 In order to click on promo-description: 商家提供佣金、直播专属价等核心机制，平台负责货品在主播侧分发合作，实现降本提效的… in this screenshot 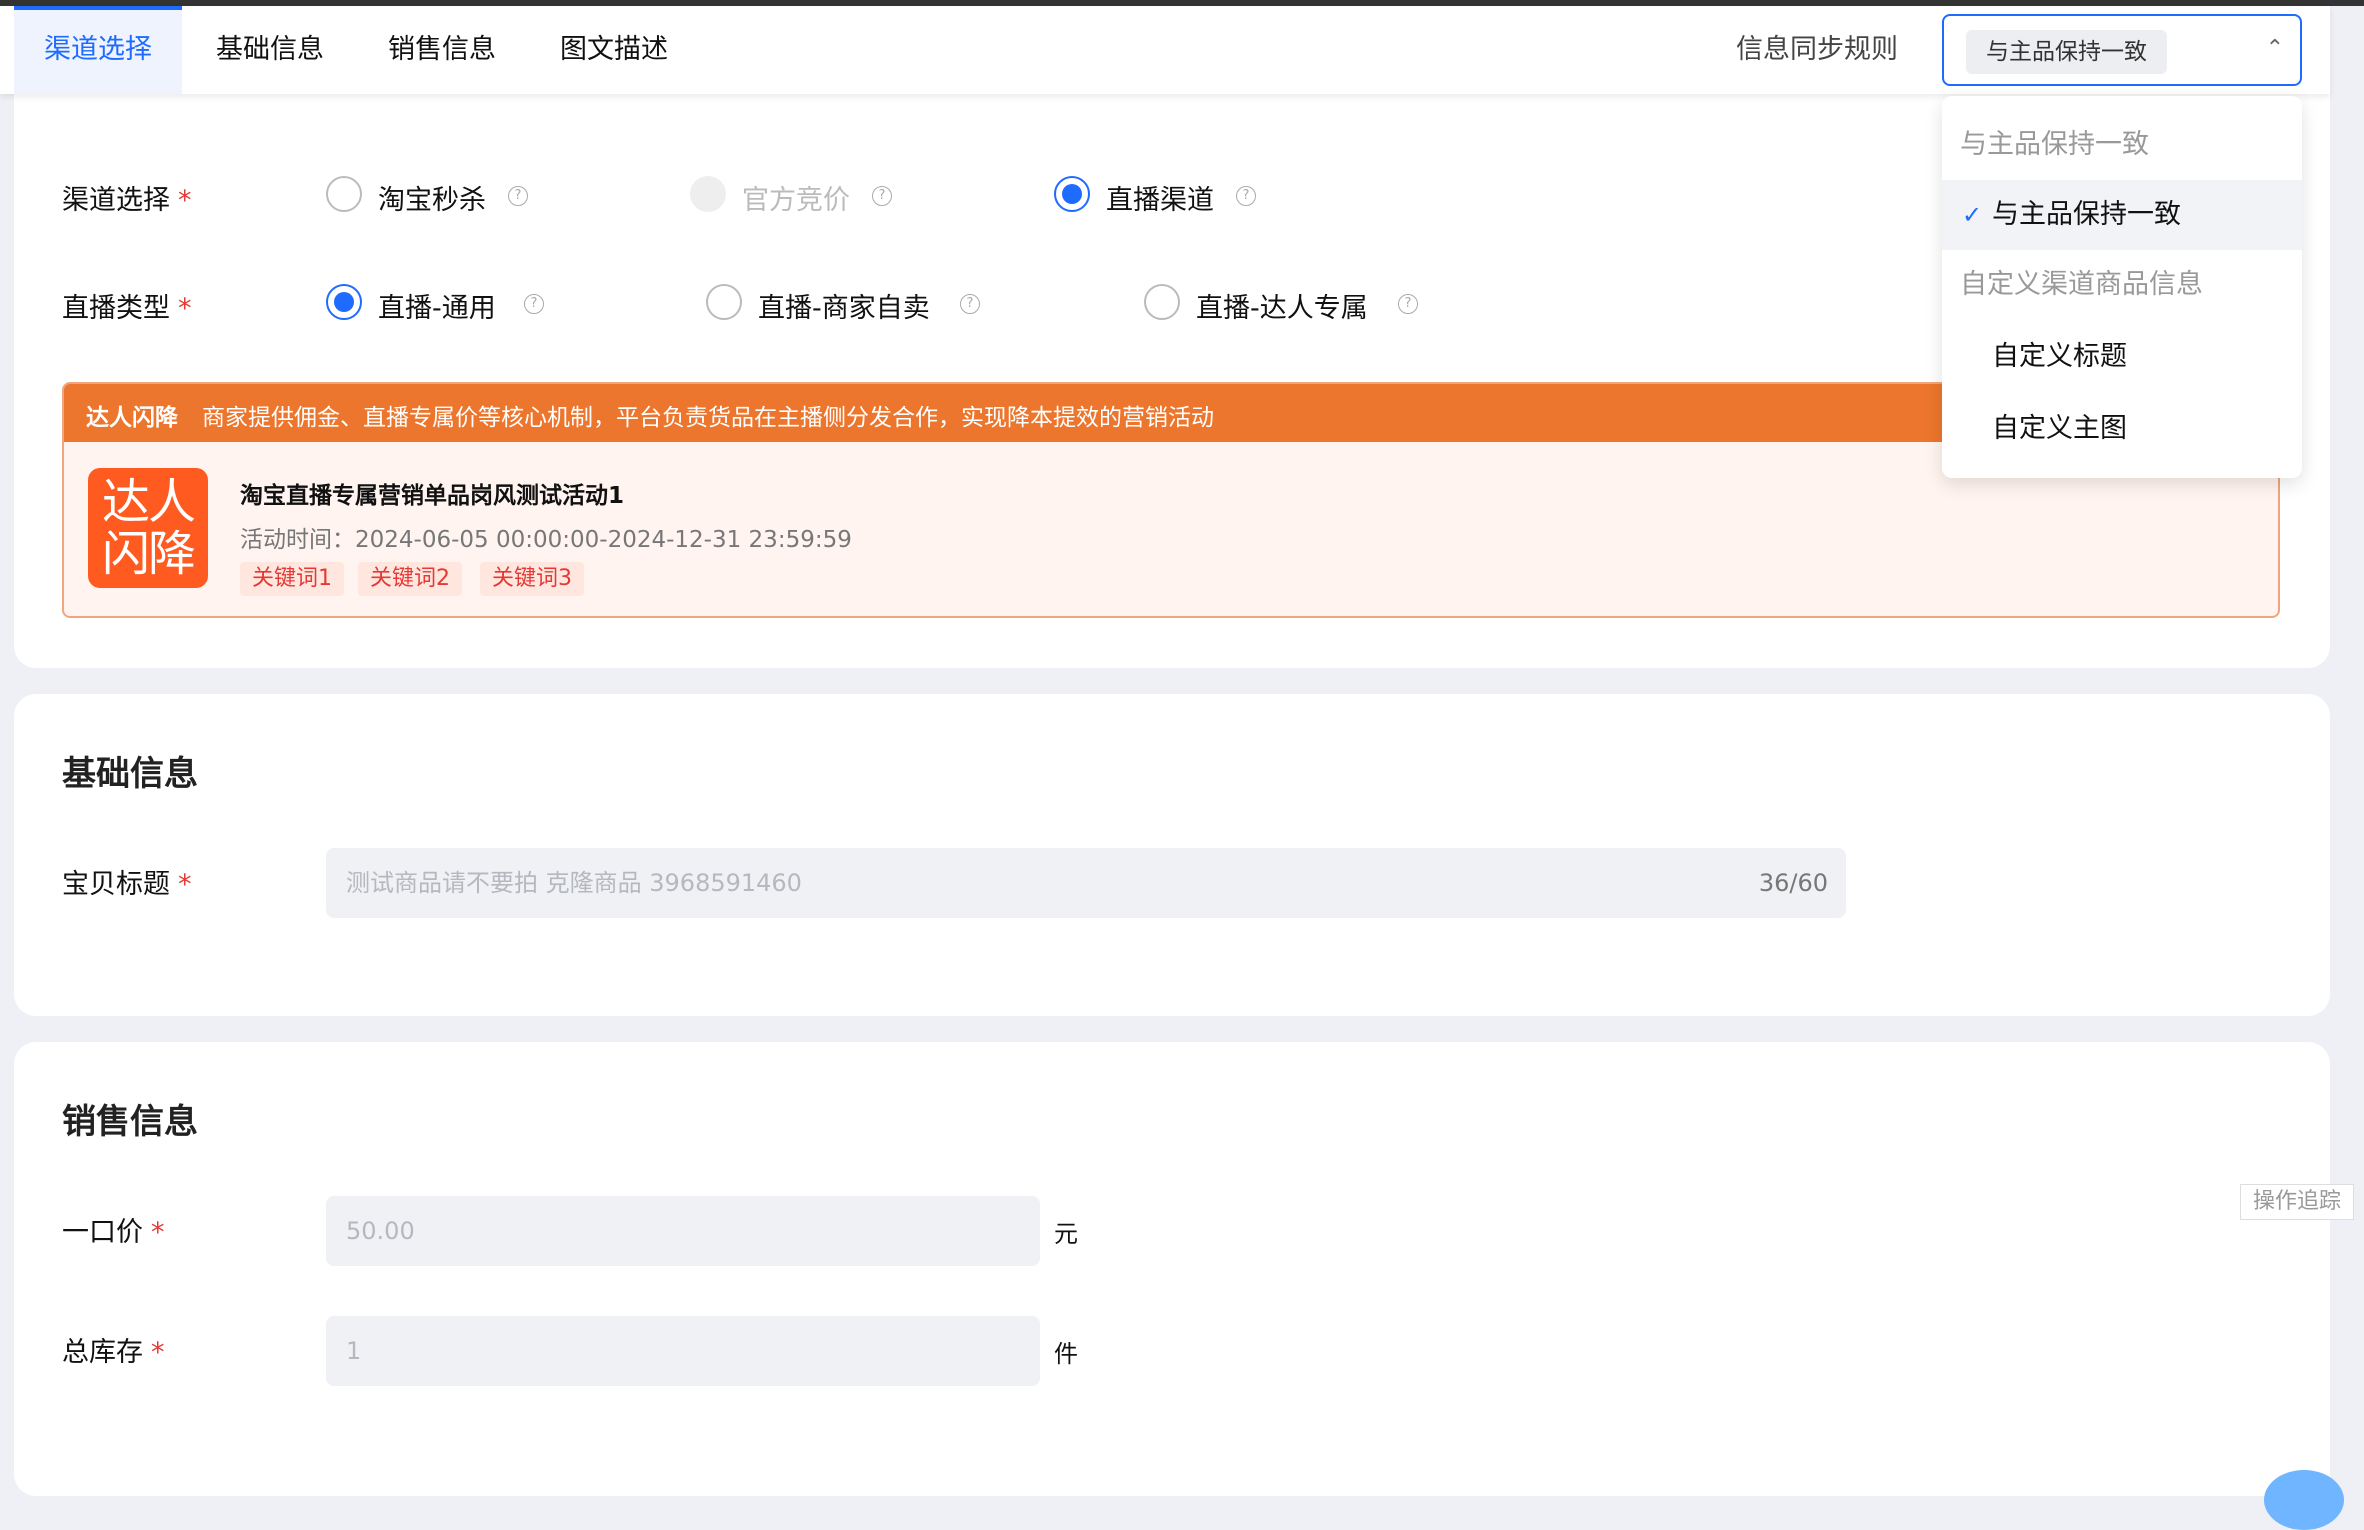, I will do `click(708, 418)`.